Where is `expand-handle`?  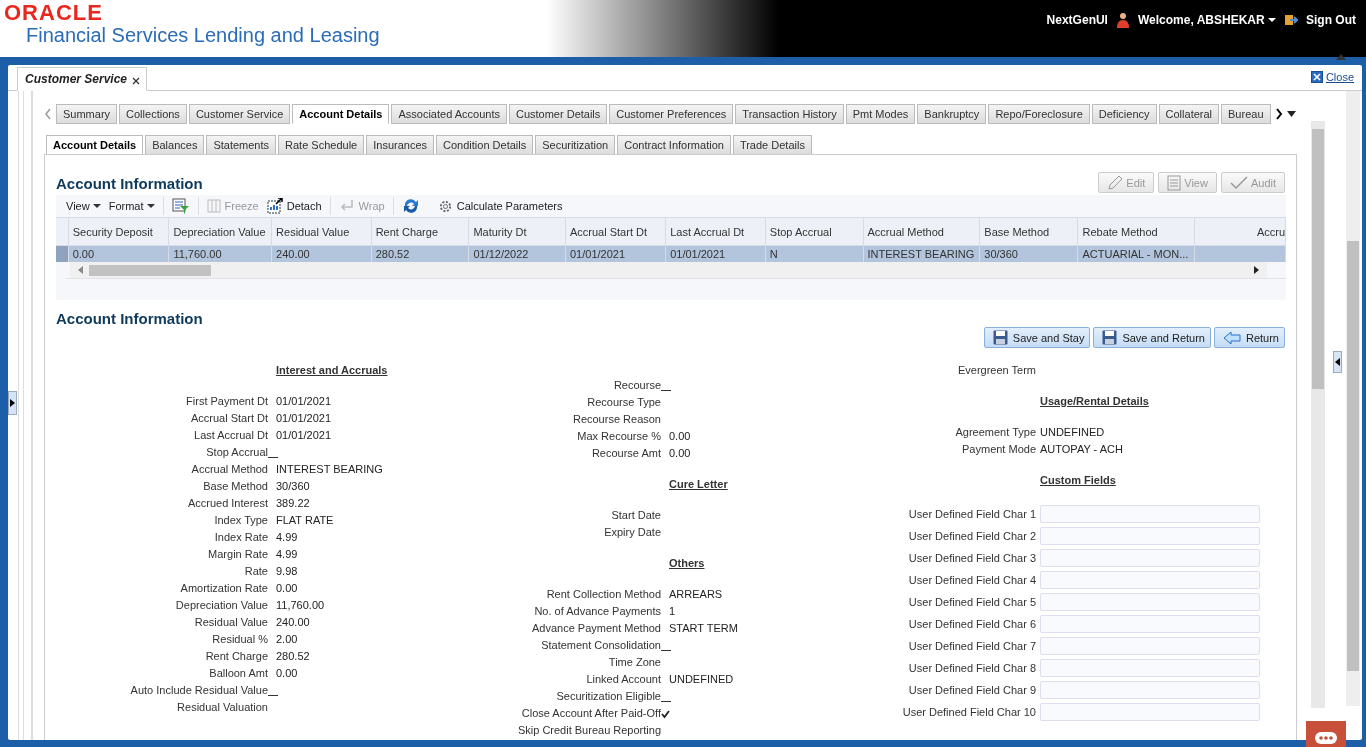 expand-handle is located at coordinates (12, 403).